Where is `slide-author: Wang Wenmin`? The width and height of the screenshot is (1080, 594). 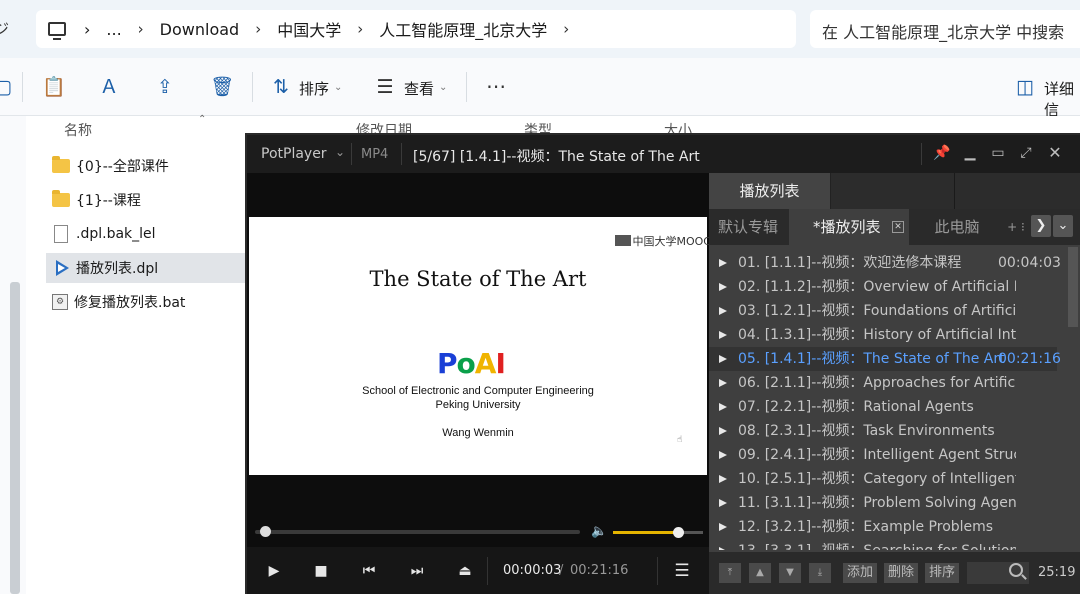 slide-author: Wang Wenmin is located at coordinates (478, 433).